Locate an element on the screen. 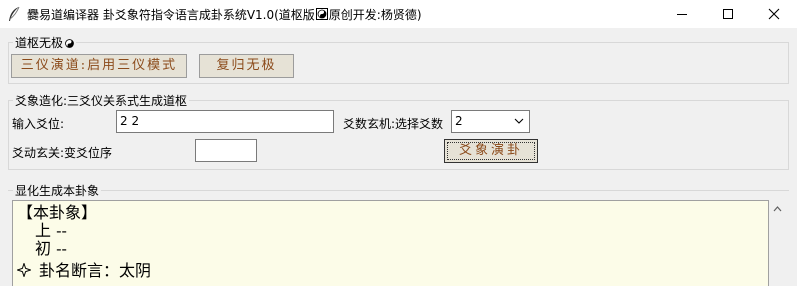 The height and width of the screenshot is (286, 797). close-icon is located at coordinates (774, 14).